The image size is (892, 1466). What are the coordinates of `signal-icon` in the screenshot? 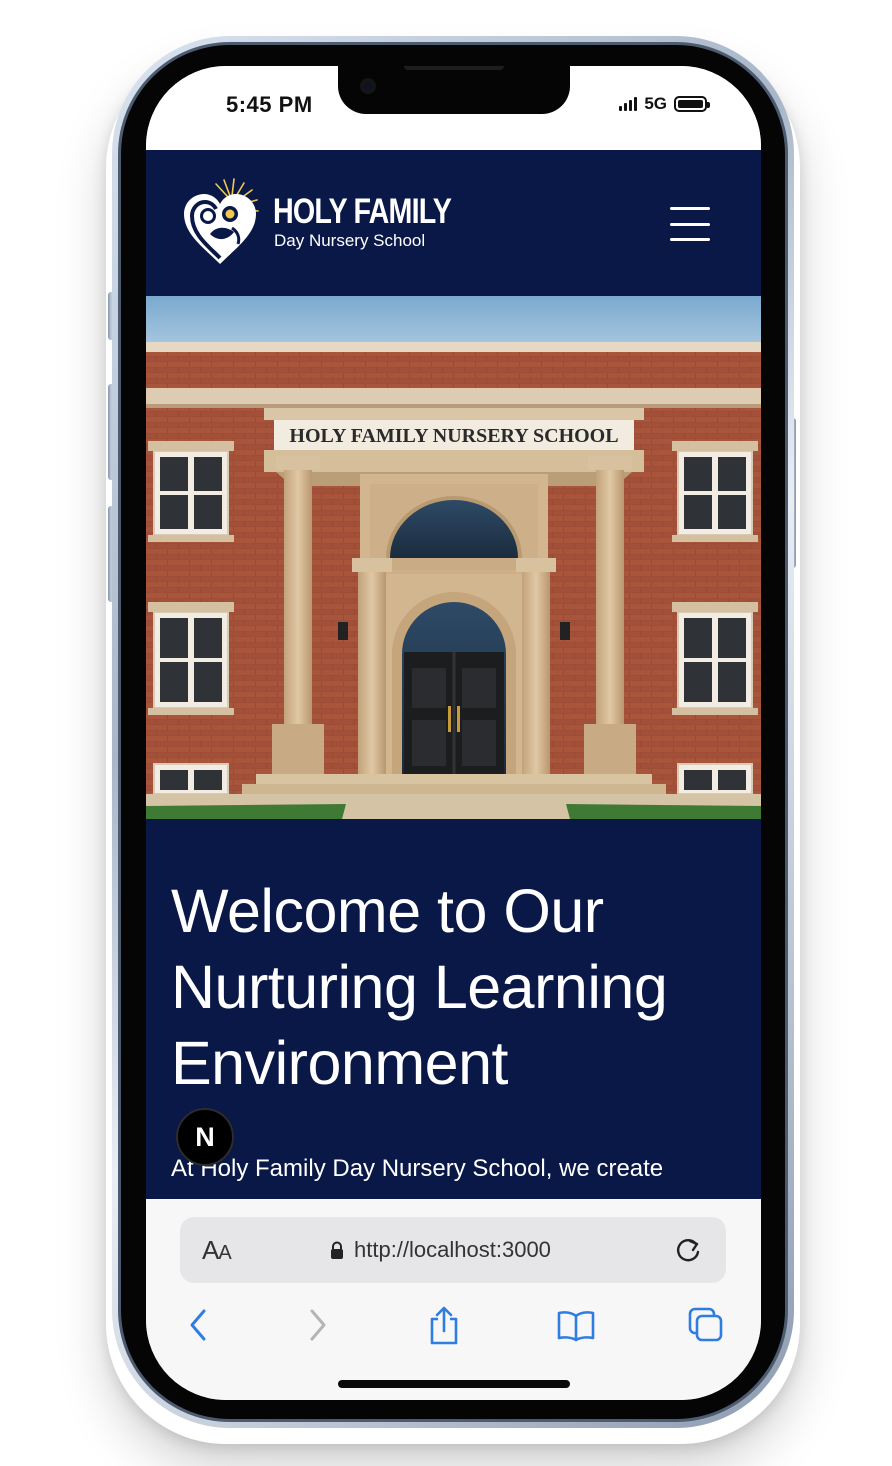 It's located at (628, 104).